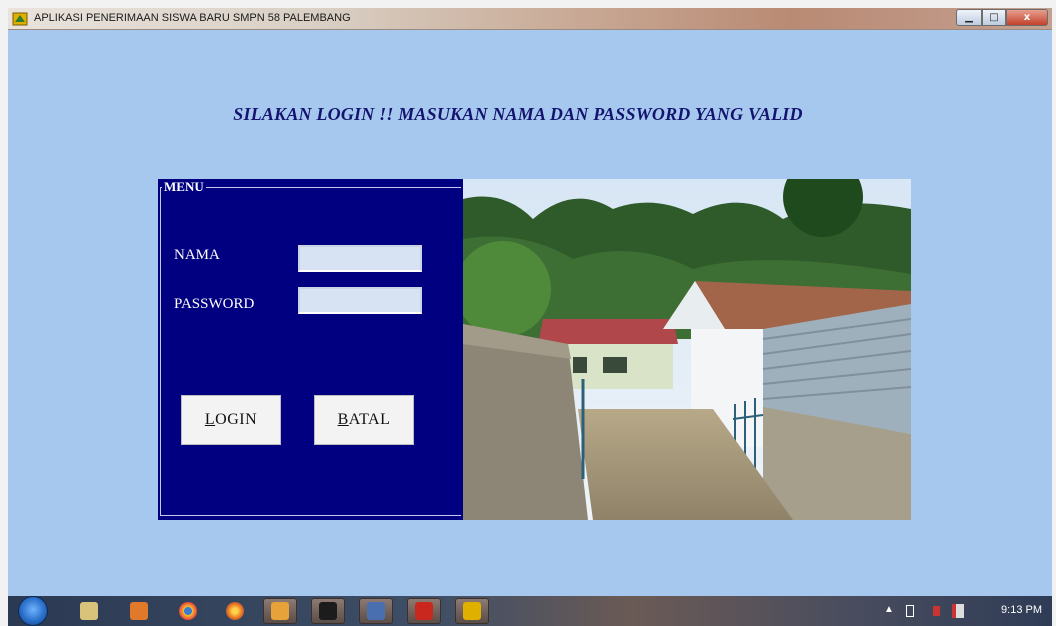 The image size is (1056, 626). What do you see at coordinates (139, 611) in the screenshot?
I see `media-player-icon` at bounding box center [139, 611].